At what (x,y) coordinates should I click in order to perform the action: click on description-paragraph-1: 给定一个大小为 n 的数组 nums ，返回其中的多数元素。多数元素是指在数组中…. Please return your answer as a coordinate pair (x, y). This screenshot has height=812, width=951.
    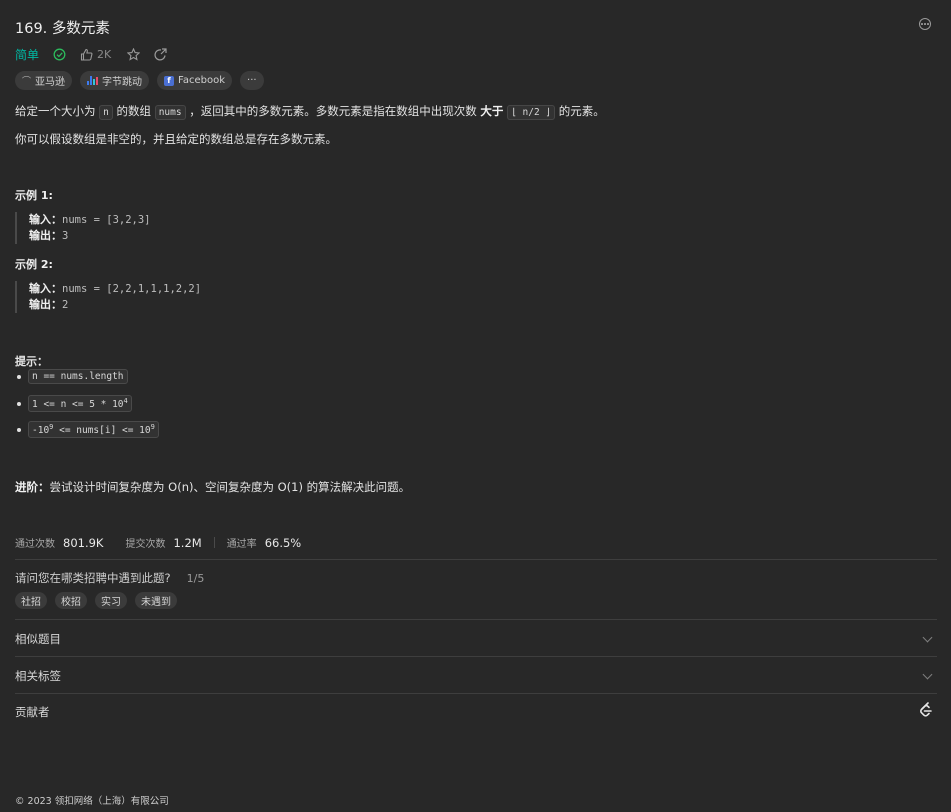
    Looking at the image, I should click on (310, 112).